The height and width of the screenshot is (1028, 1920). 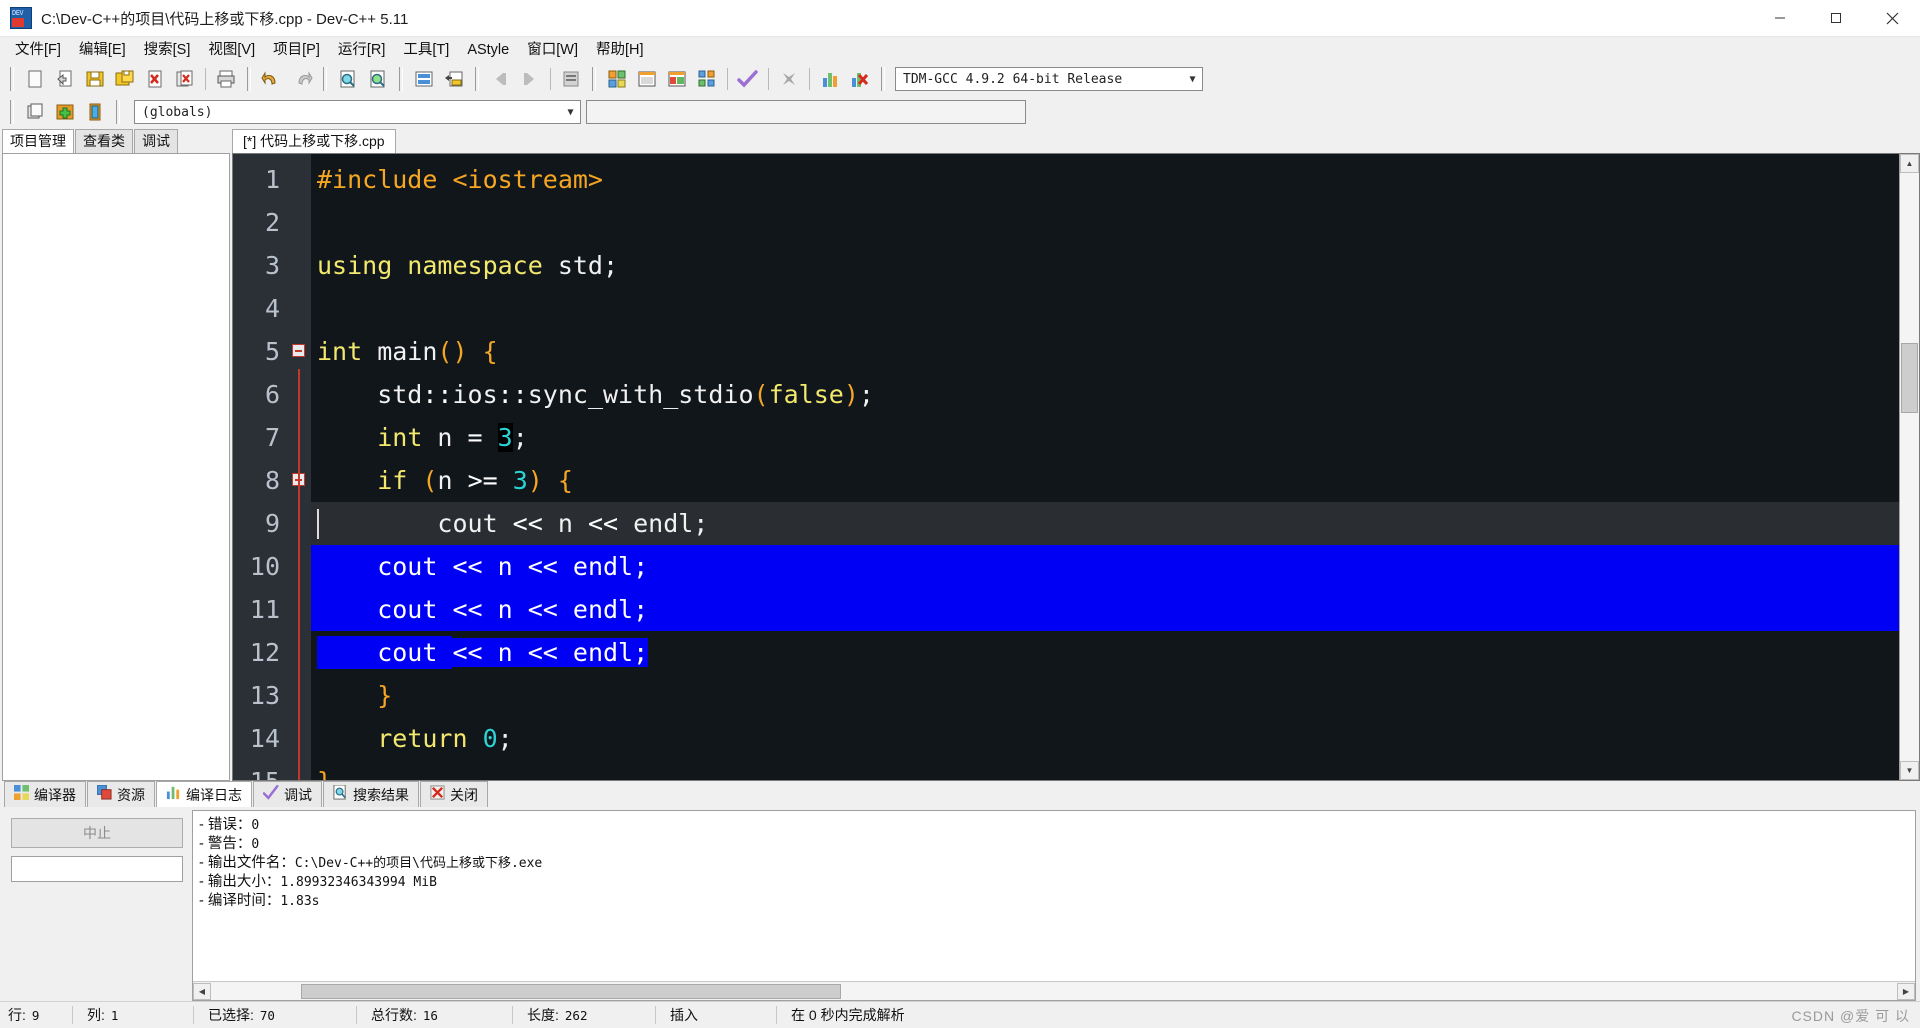 What do you see at coordinates (789, 79) in the screenshot?
I see `stop-execution-button` at bounding box center [789, 79].